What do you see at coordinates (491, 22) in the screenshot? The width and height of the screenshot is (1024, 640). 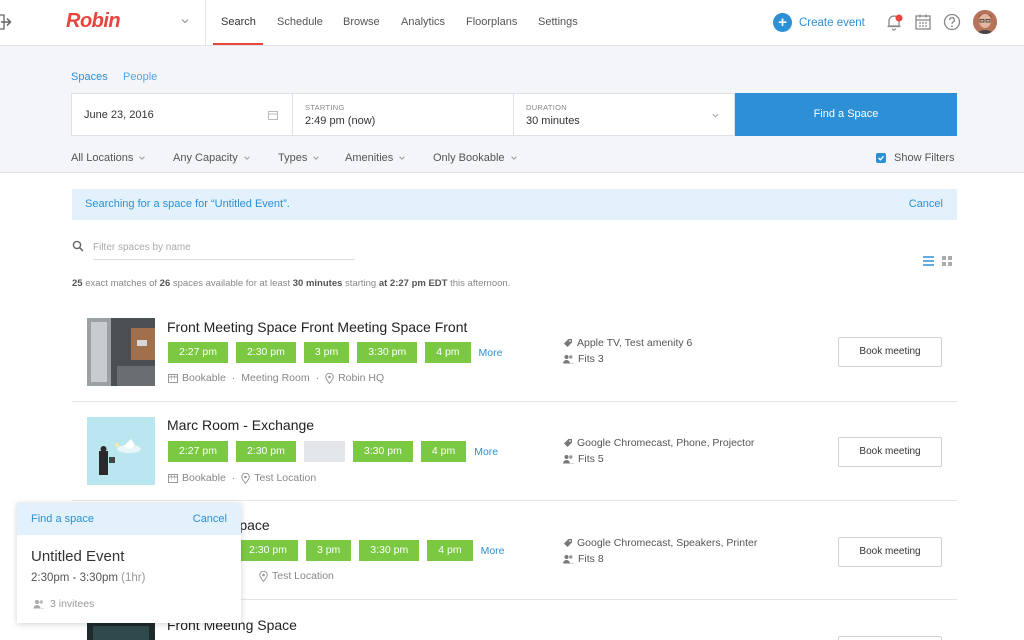 I see `tab-floorplans: Floorplans` at bounding box center [491, 22].